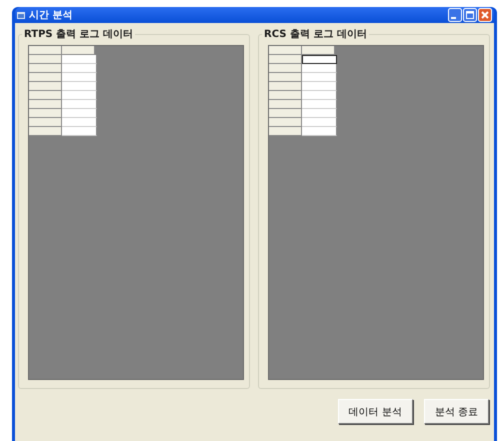  I want to click on app-icon, so click(21, 15).